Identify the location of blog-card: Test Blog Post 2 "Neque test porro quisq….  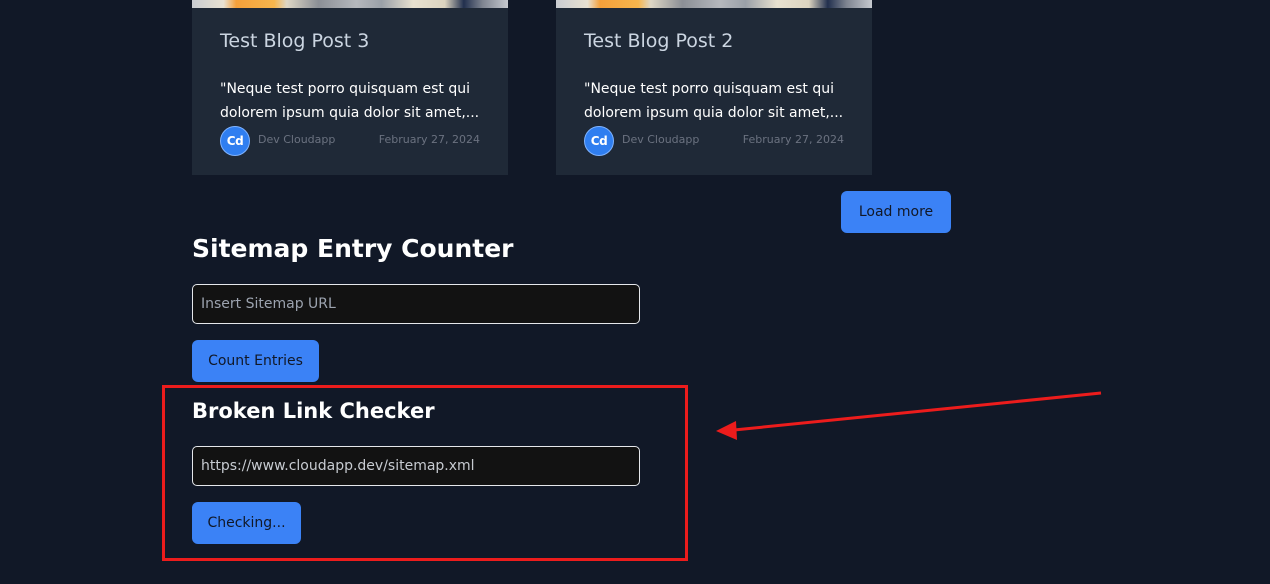
(714, 87).